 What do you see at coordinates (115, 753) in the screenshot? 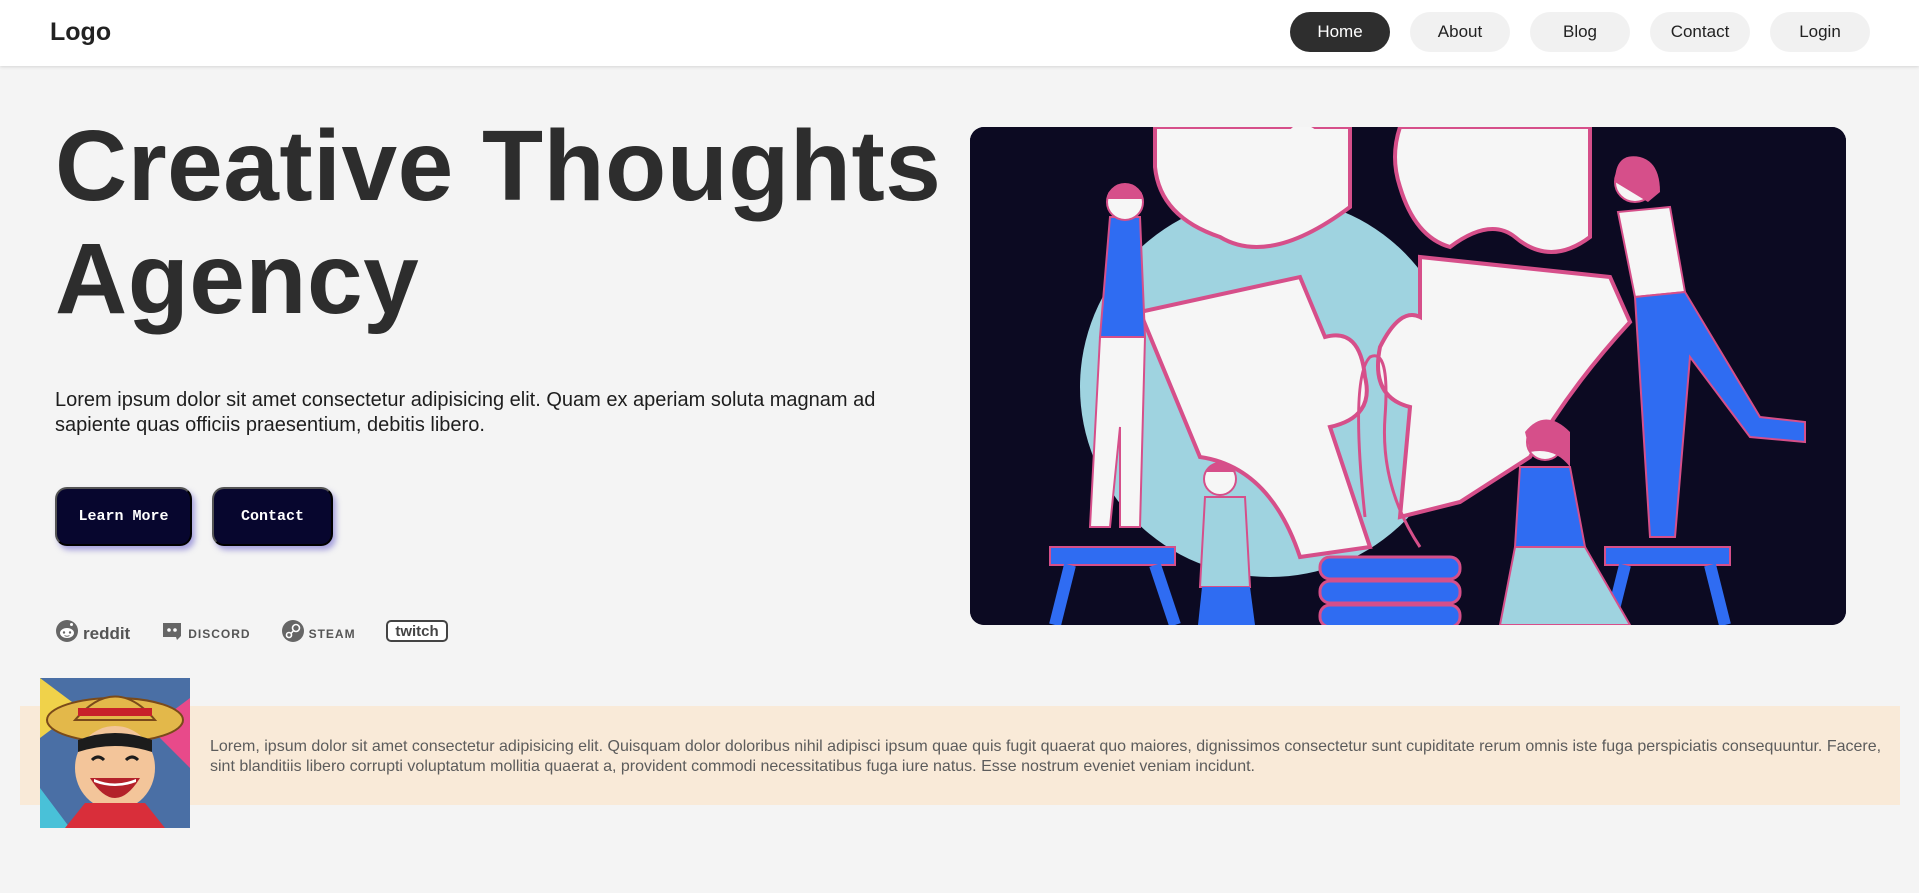
I see `anime-avatar` at bounding box center [115, 753].